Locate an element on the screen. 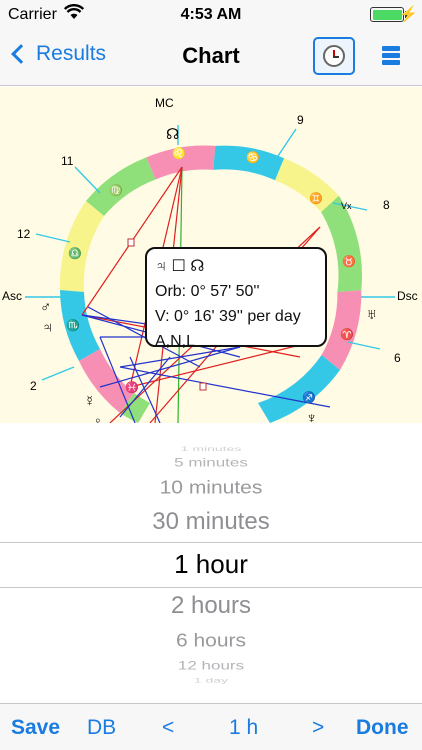 This screenshot has height=750, width=422. north-node-outer-icon: ☊ is located at coordinates (173, 134).